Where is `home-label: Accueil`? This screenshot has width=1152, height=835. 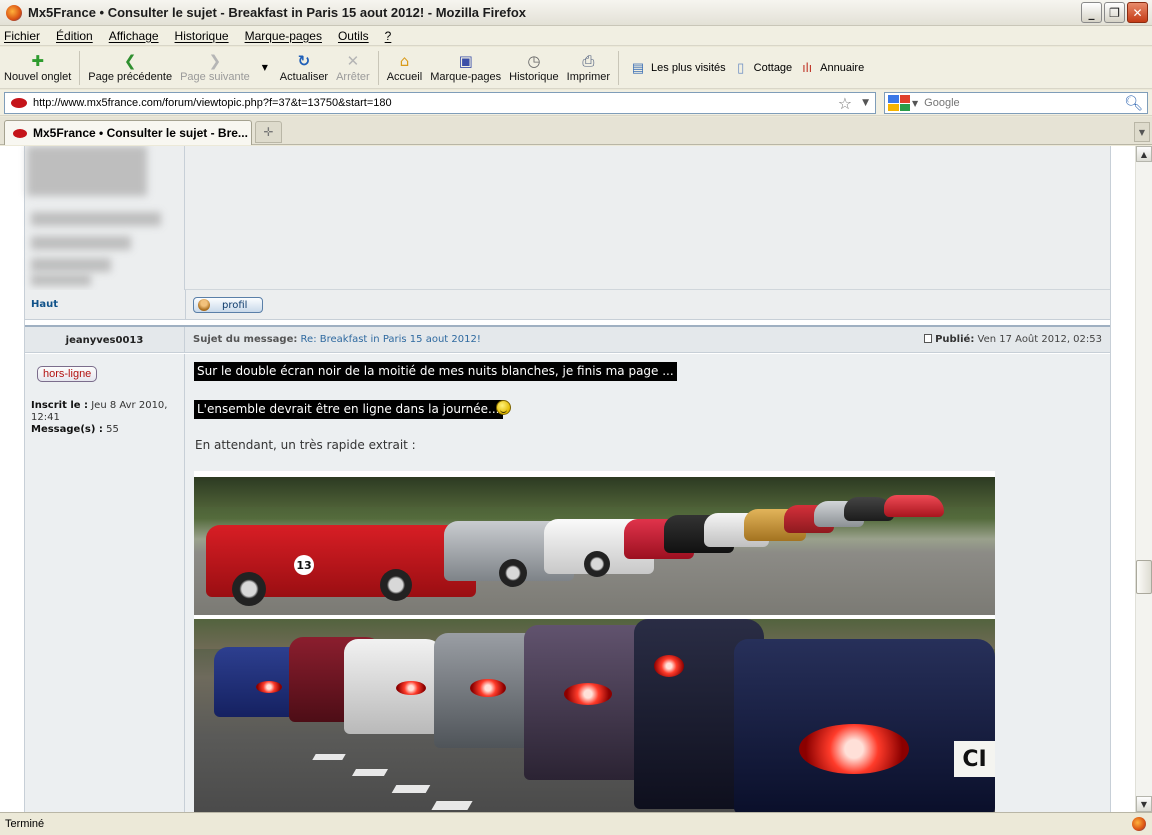 home-label: Accueil is located at coordinates (404, 76).